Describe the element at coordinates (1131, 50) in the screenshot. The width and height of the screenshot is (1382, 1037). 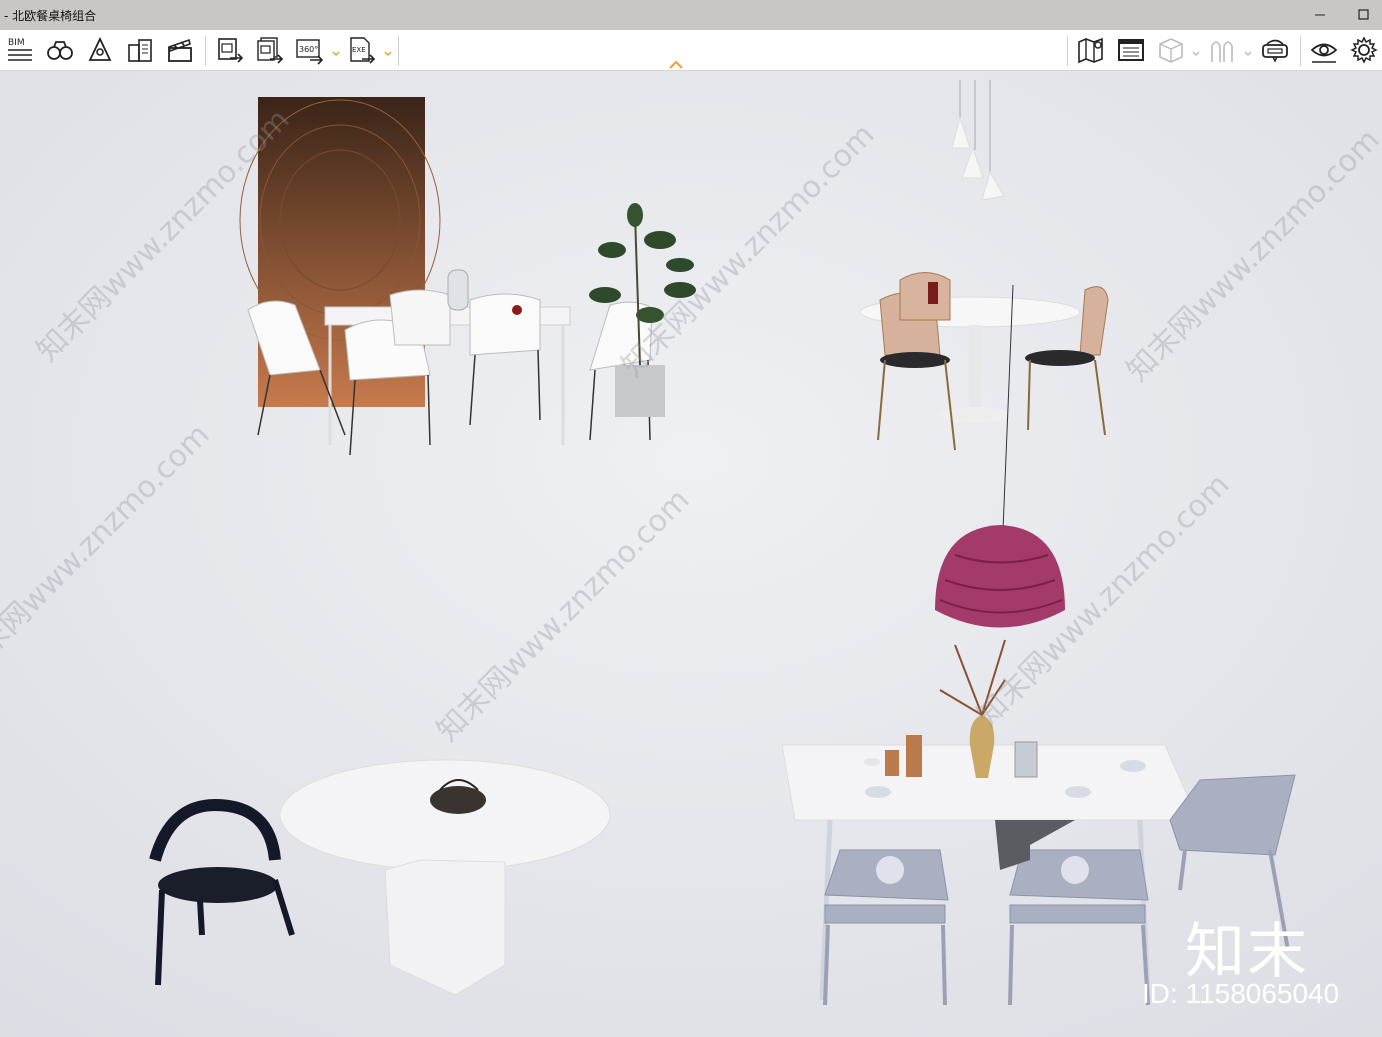
I see `floorplan-icon` at that location.